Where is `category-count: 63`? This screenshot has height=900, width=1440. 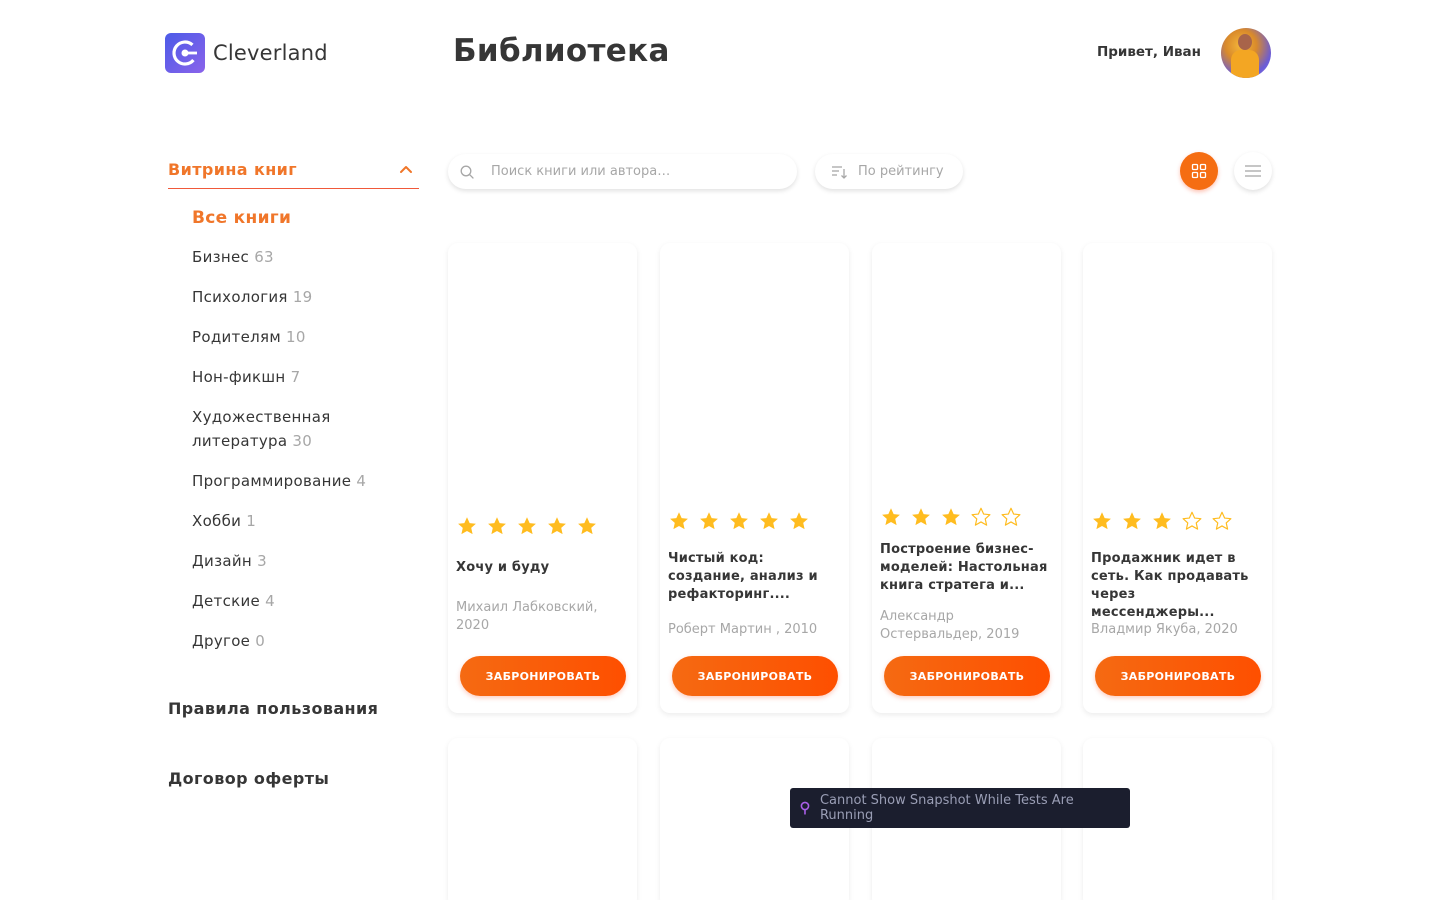 category-count: 63 is located at coordinates (264, 257).